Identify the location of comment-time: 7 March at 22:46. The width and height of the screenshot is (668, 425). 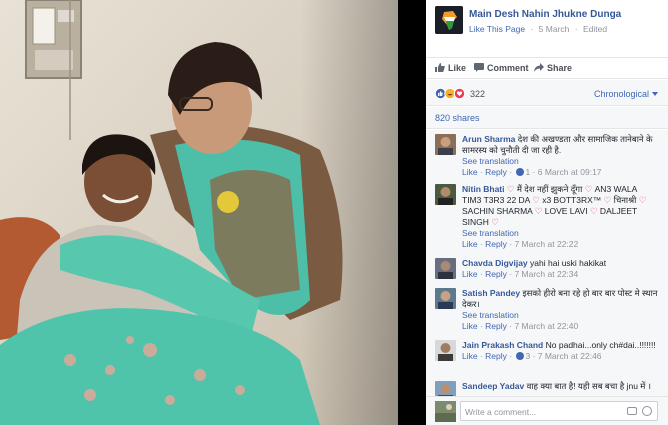
(570, 356).